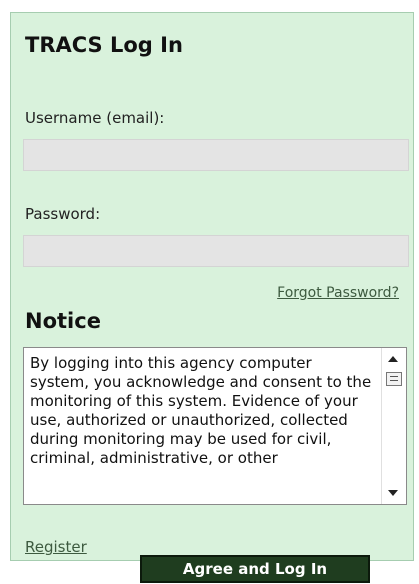 The width and height of the screenshot is (419, 584). I want to click on username-field, so click(216, 155).